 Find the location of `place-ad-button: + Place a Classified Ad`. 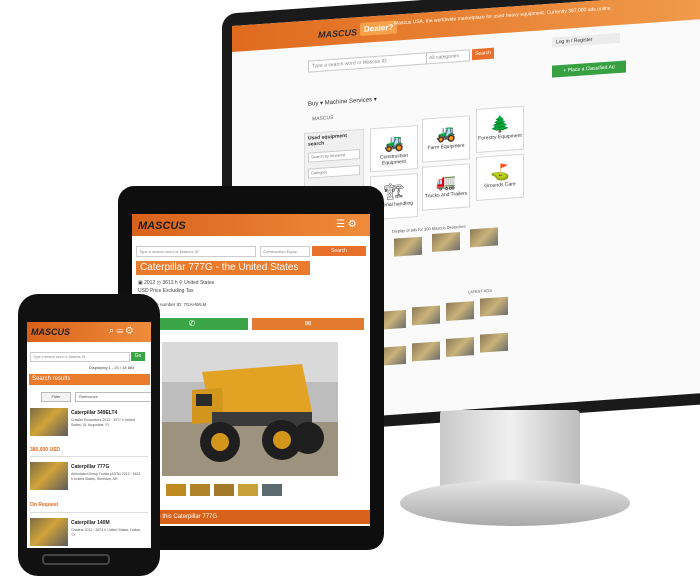

place-ad-button: + Place a Classified Ad is located at coordinates (589, 69).